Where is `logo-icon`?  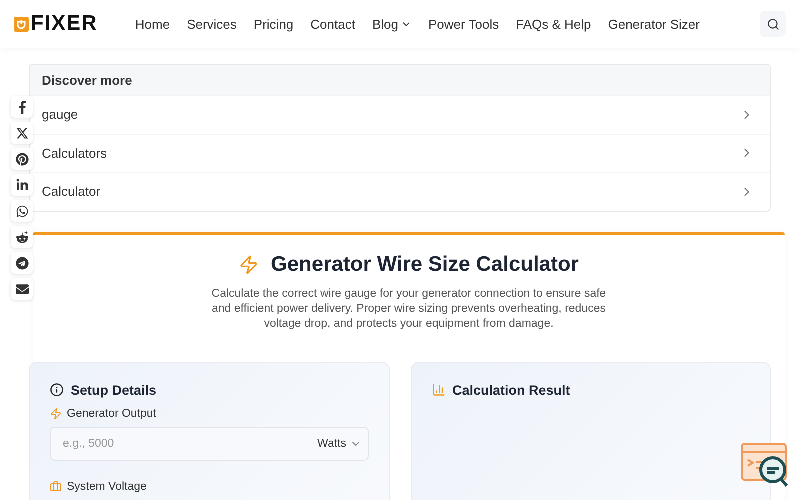 logo-icon is located at coordinates (21, 24).